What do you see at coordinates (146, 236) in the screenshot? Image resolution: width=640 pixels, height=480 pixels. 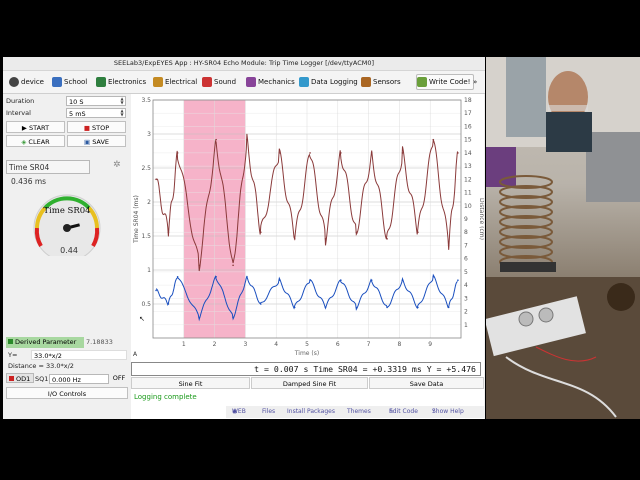 I see `y-tick-label: 1.5` at bounding box center [146, 236].